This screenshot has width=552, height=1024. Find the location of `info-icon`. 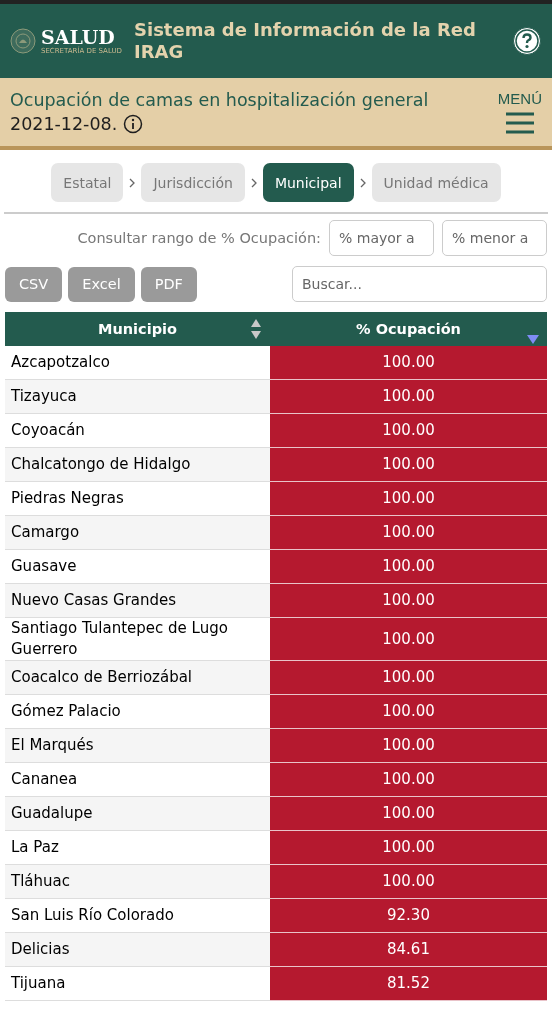

info-icon is located at coordinates (133, 124).